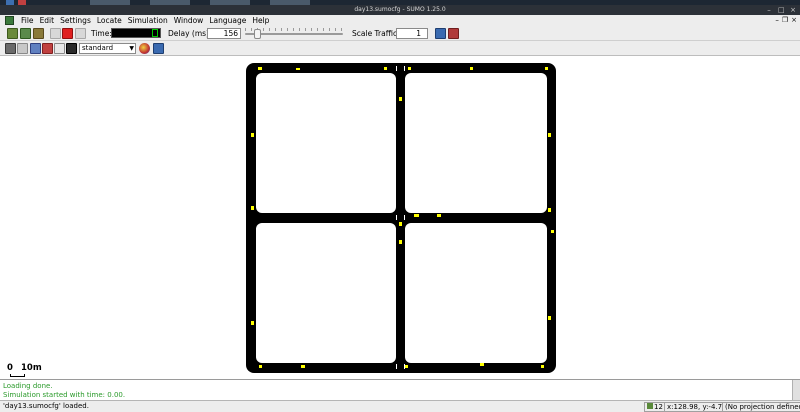  I want to click on select-icon, so click(35, 48).